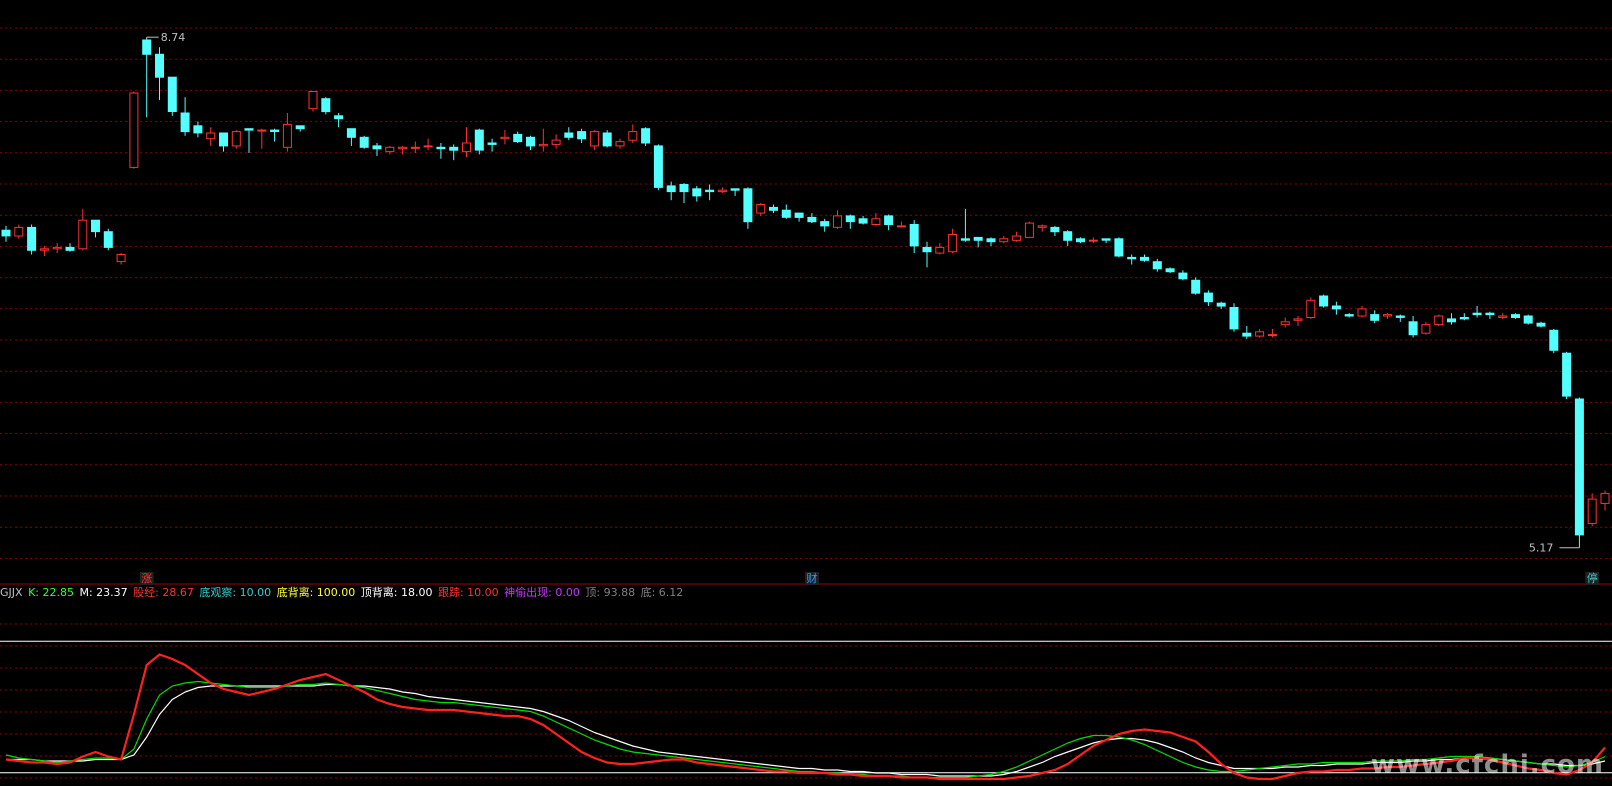  Describe the element at coordinates (608, 592) in the screenshot. I see `indicator-legend-item: 顶: 93.88` at that location.